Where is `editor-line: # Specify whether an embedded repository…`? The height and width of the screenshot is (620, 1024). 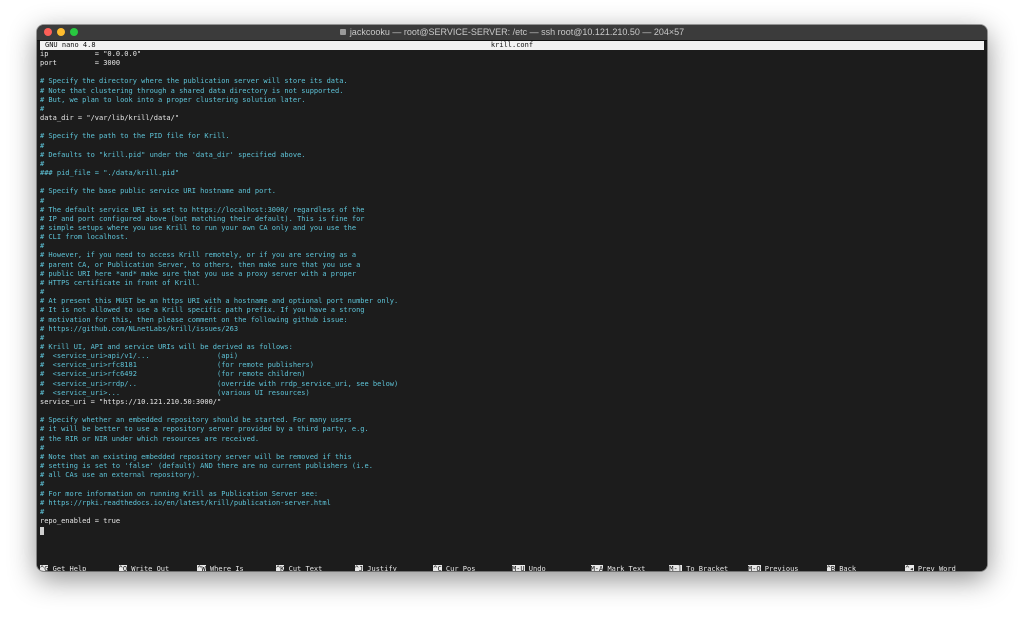 editor-line: # Specify whether an embedded repository… is located at coordinates (196, 420).